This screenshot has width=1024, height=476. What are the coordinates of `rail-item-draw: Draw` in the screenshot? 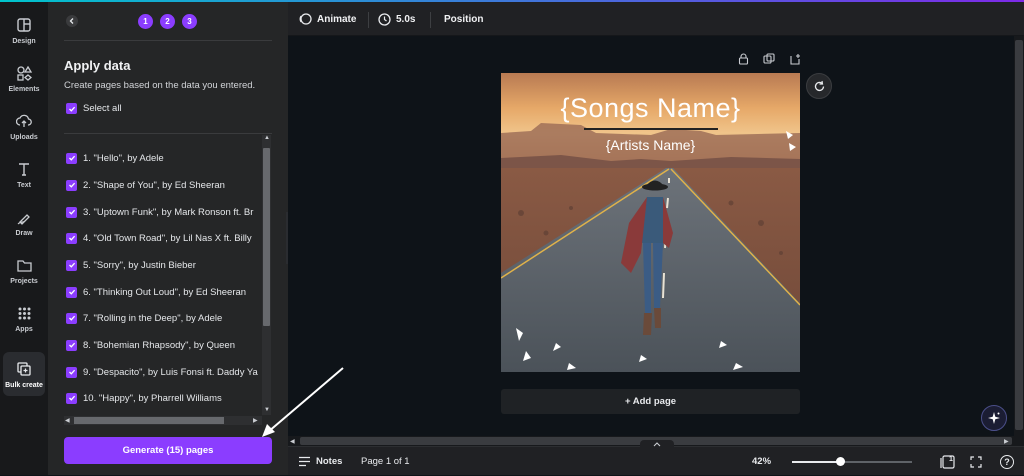 It's located at (24, 222).